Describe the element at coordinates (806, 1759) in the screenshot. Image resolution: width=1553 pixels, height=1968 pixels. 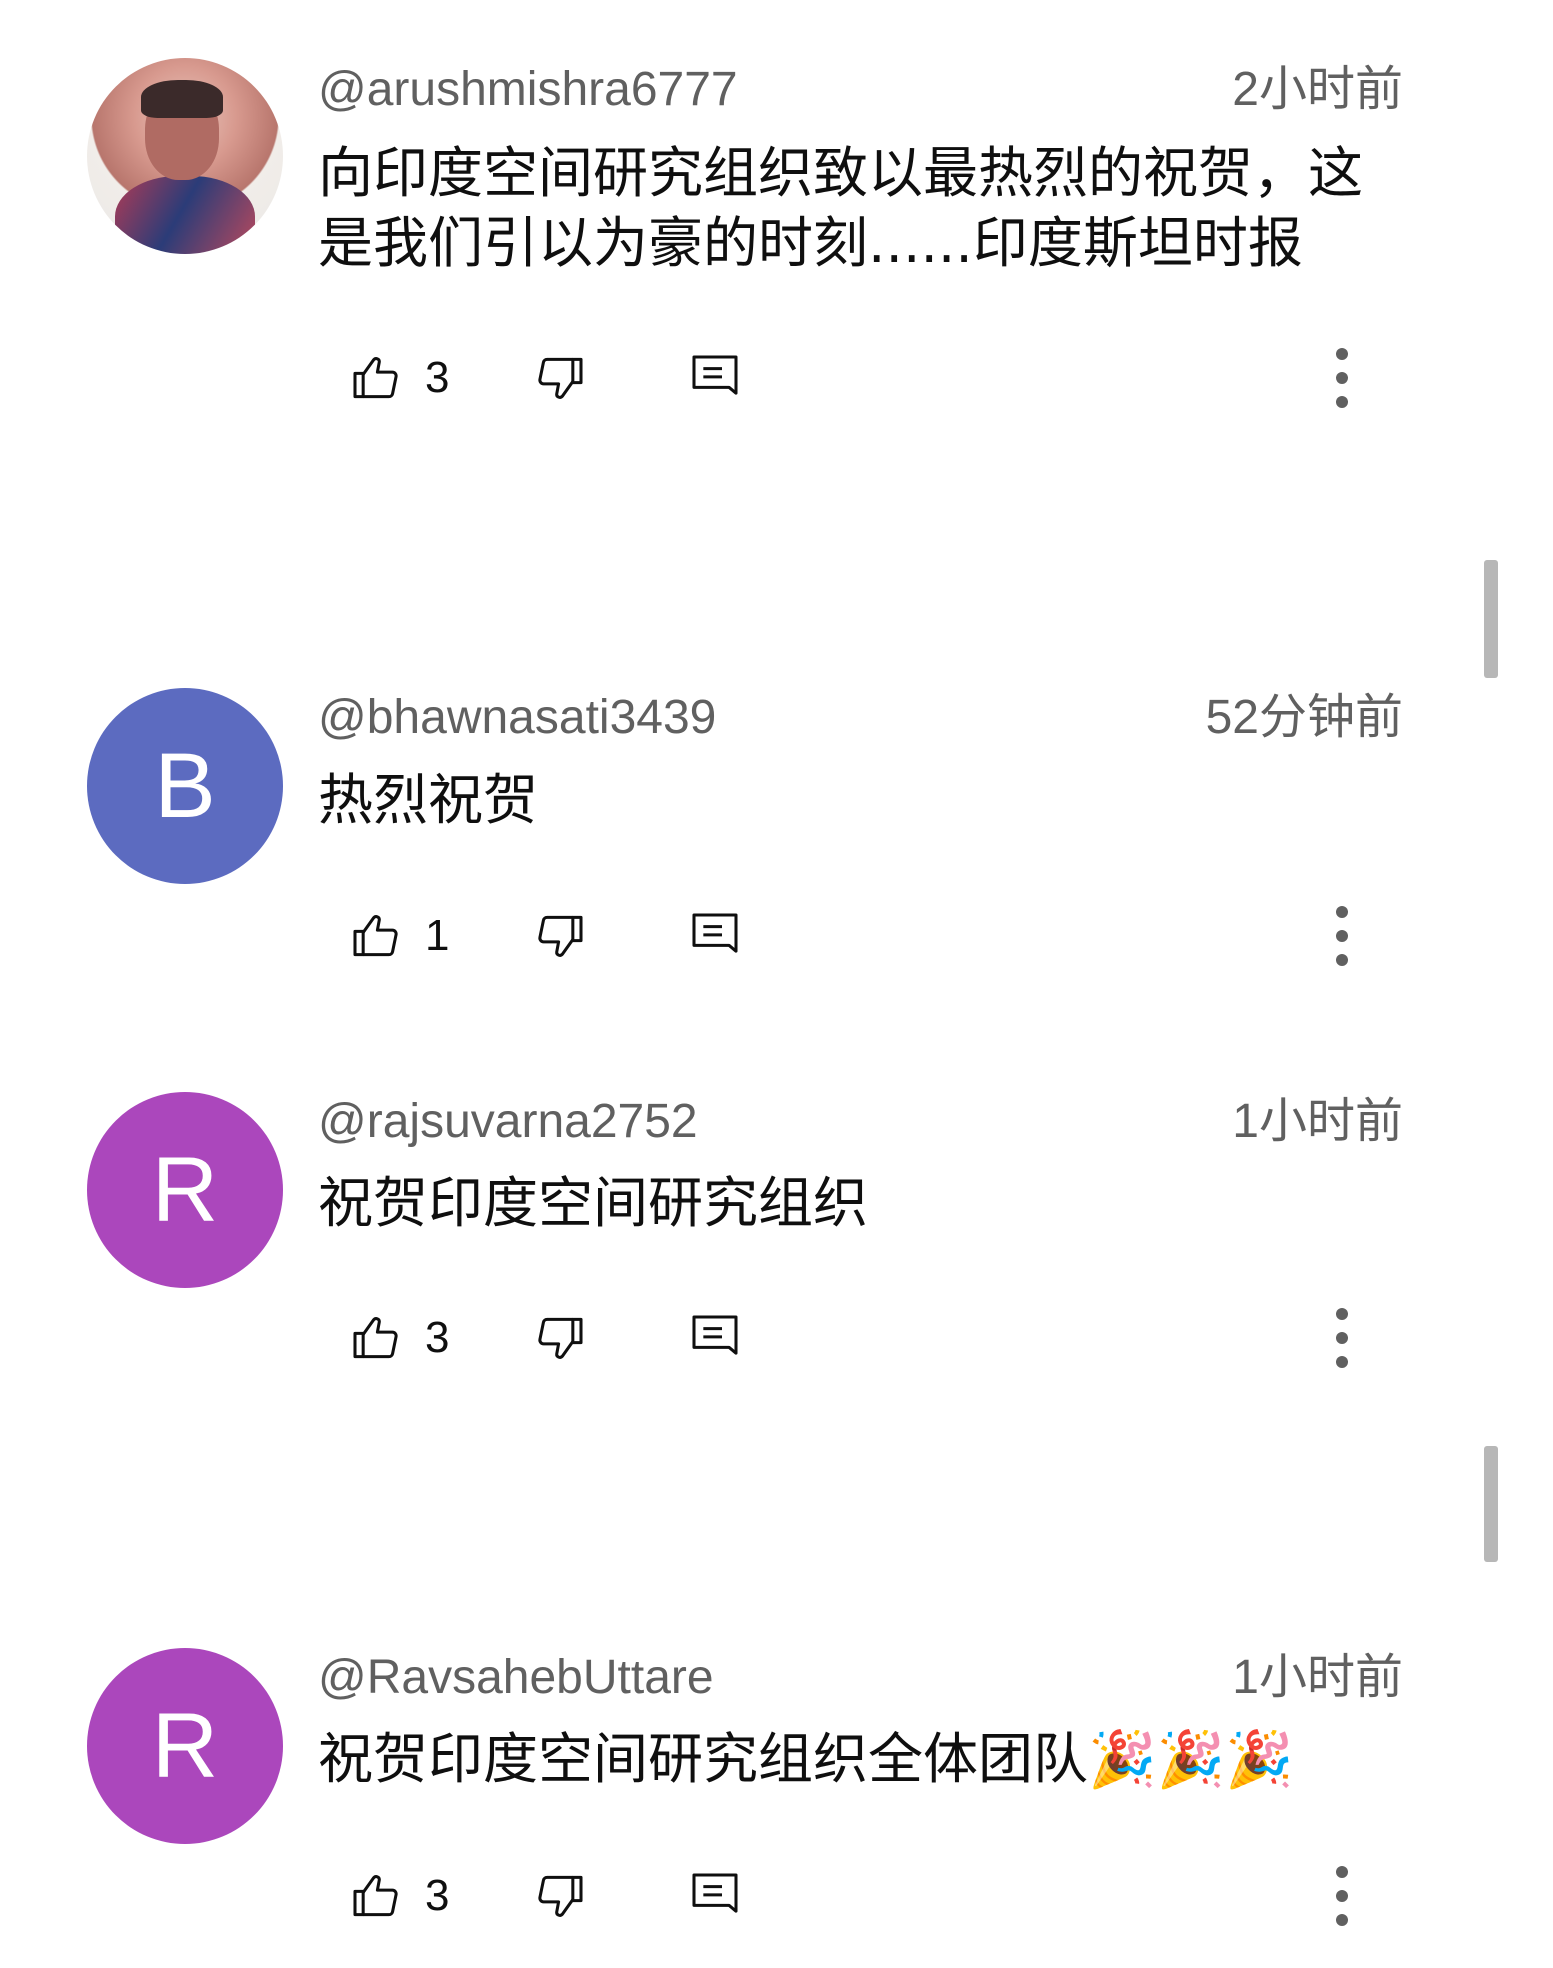
I see `comment-text: 祝贺印度空间研究组织全体团队🎉🎉🎉` at that location.